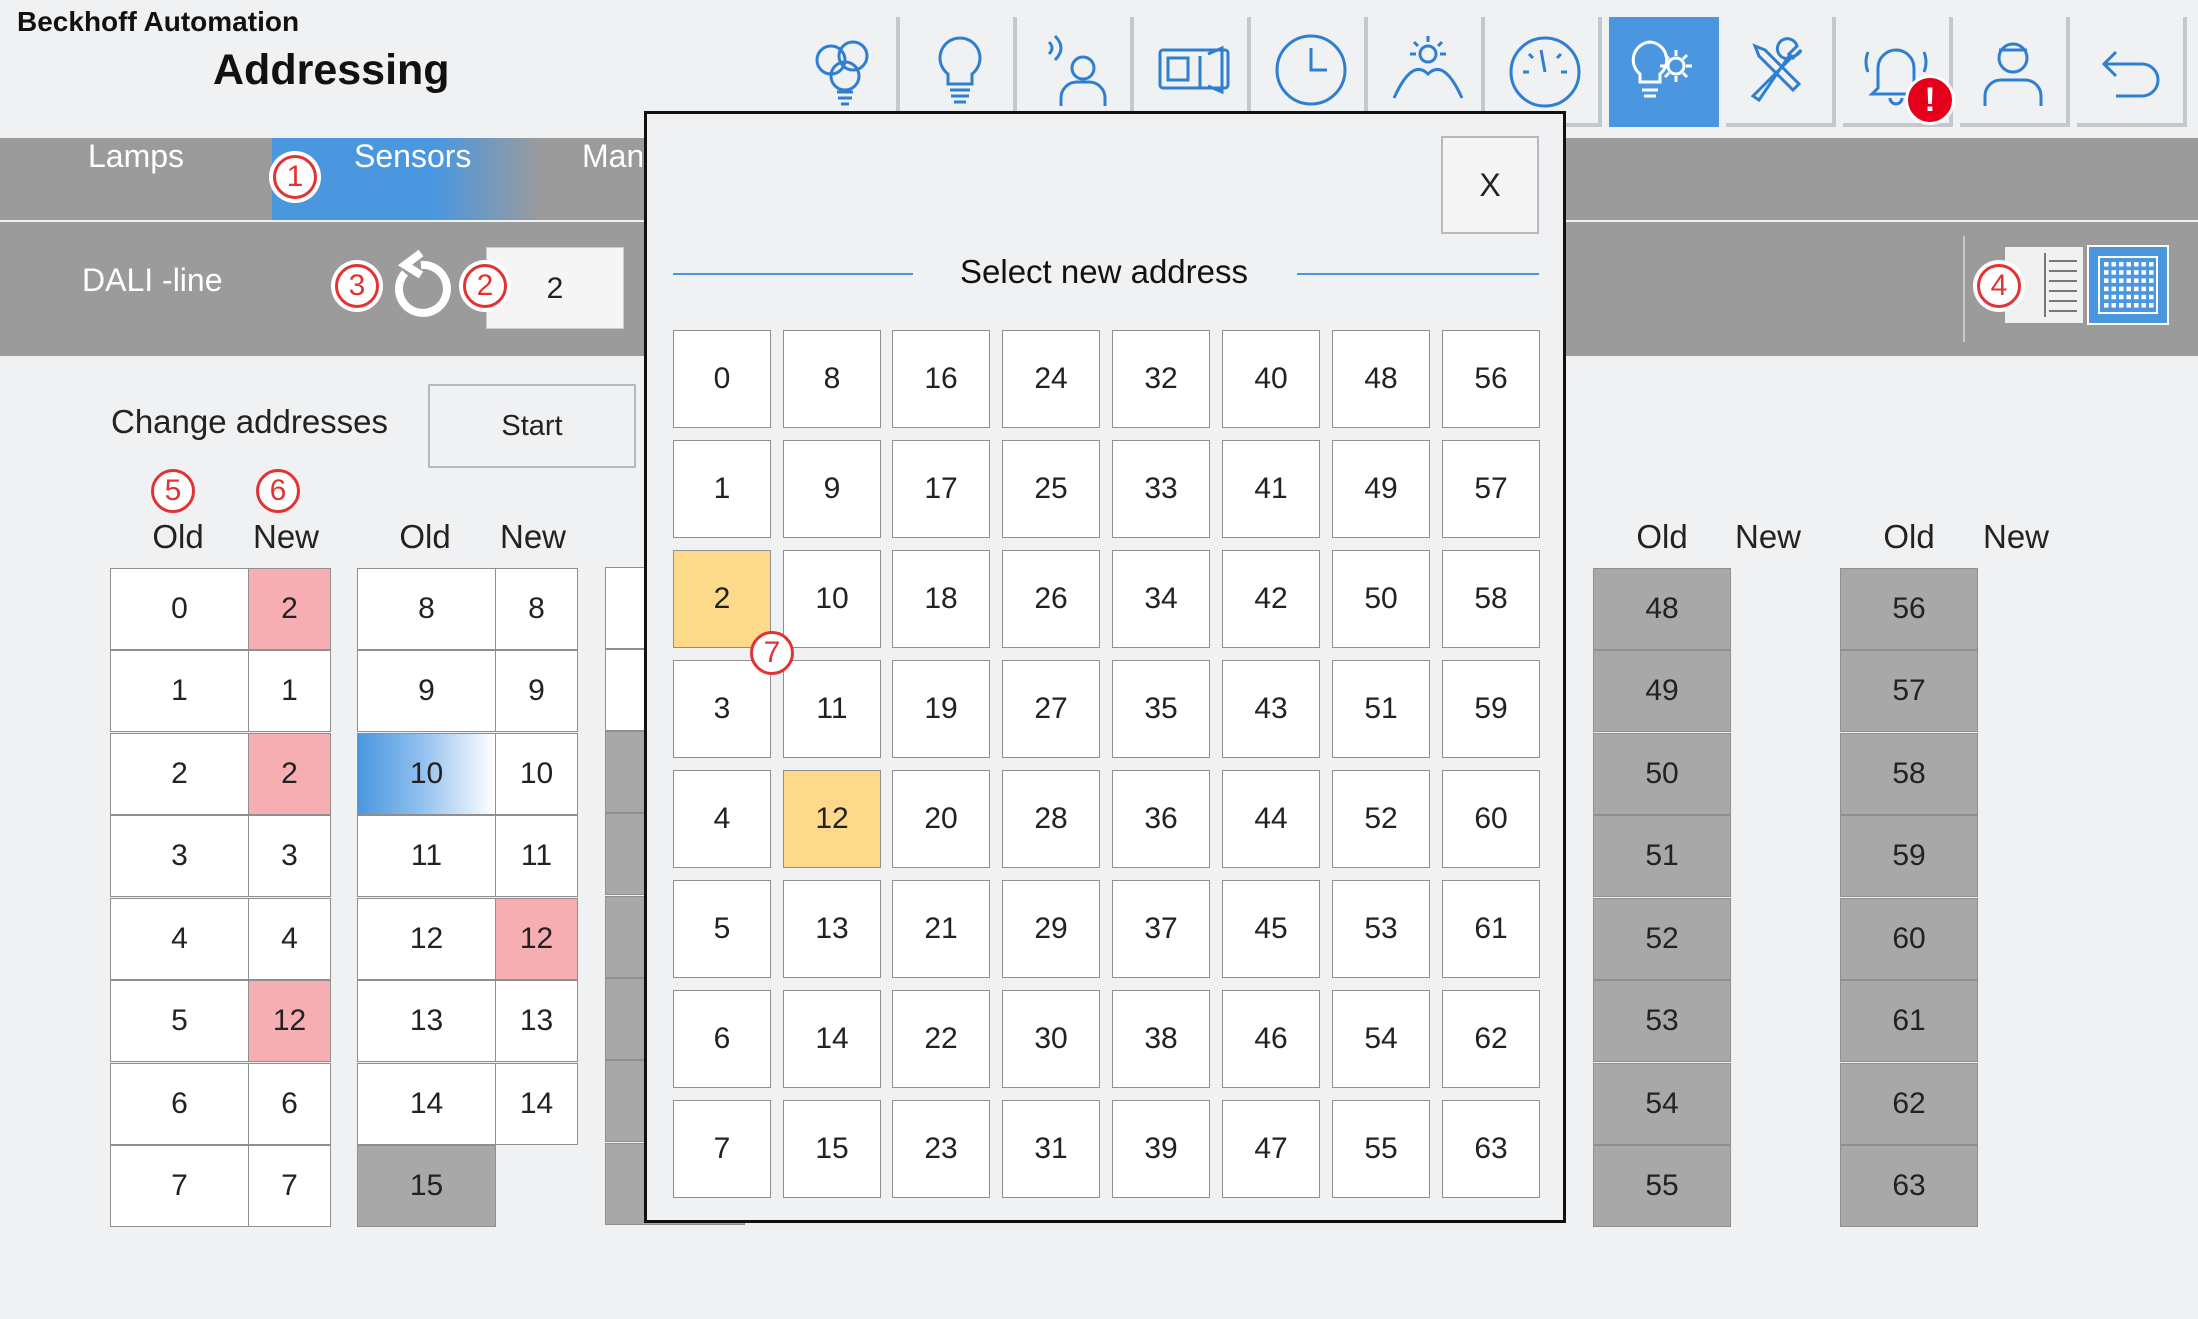 The image size is (2198, 1319). I want to click on old-address-cell: 11, so click(426, 856).